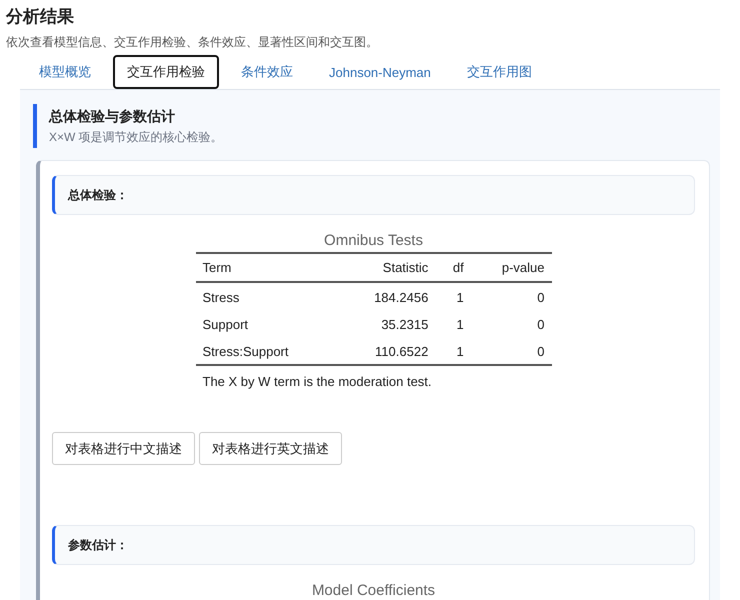 This screenshot has height=600, width=740. I want to click on table-caption: Omnibus Tests, so click(373, 240).